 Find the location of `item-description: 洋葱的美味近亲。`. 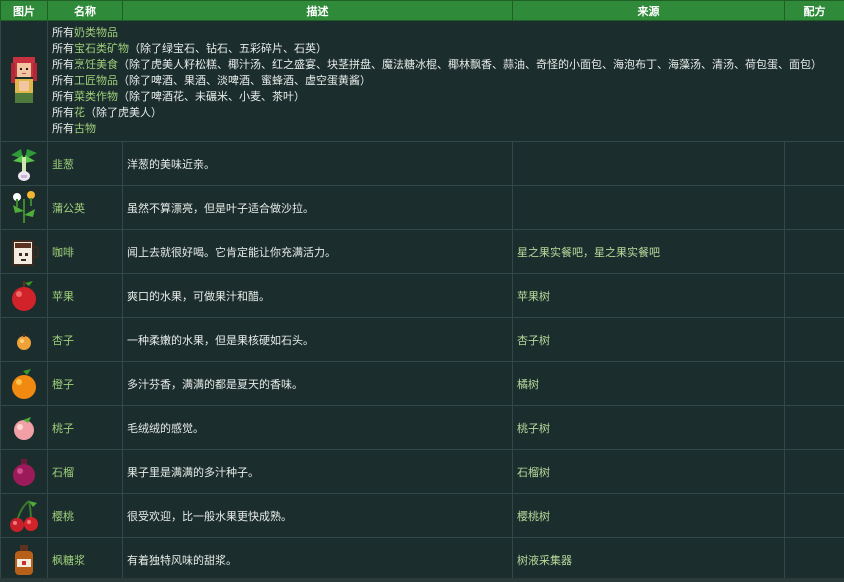

item-description: 洋葱的美味近亲。 is located at coordinates (317, 163).